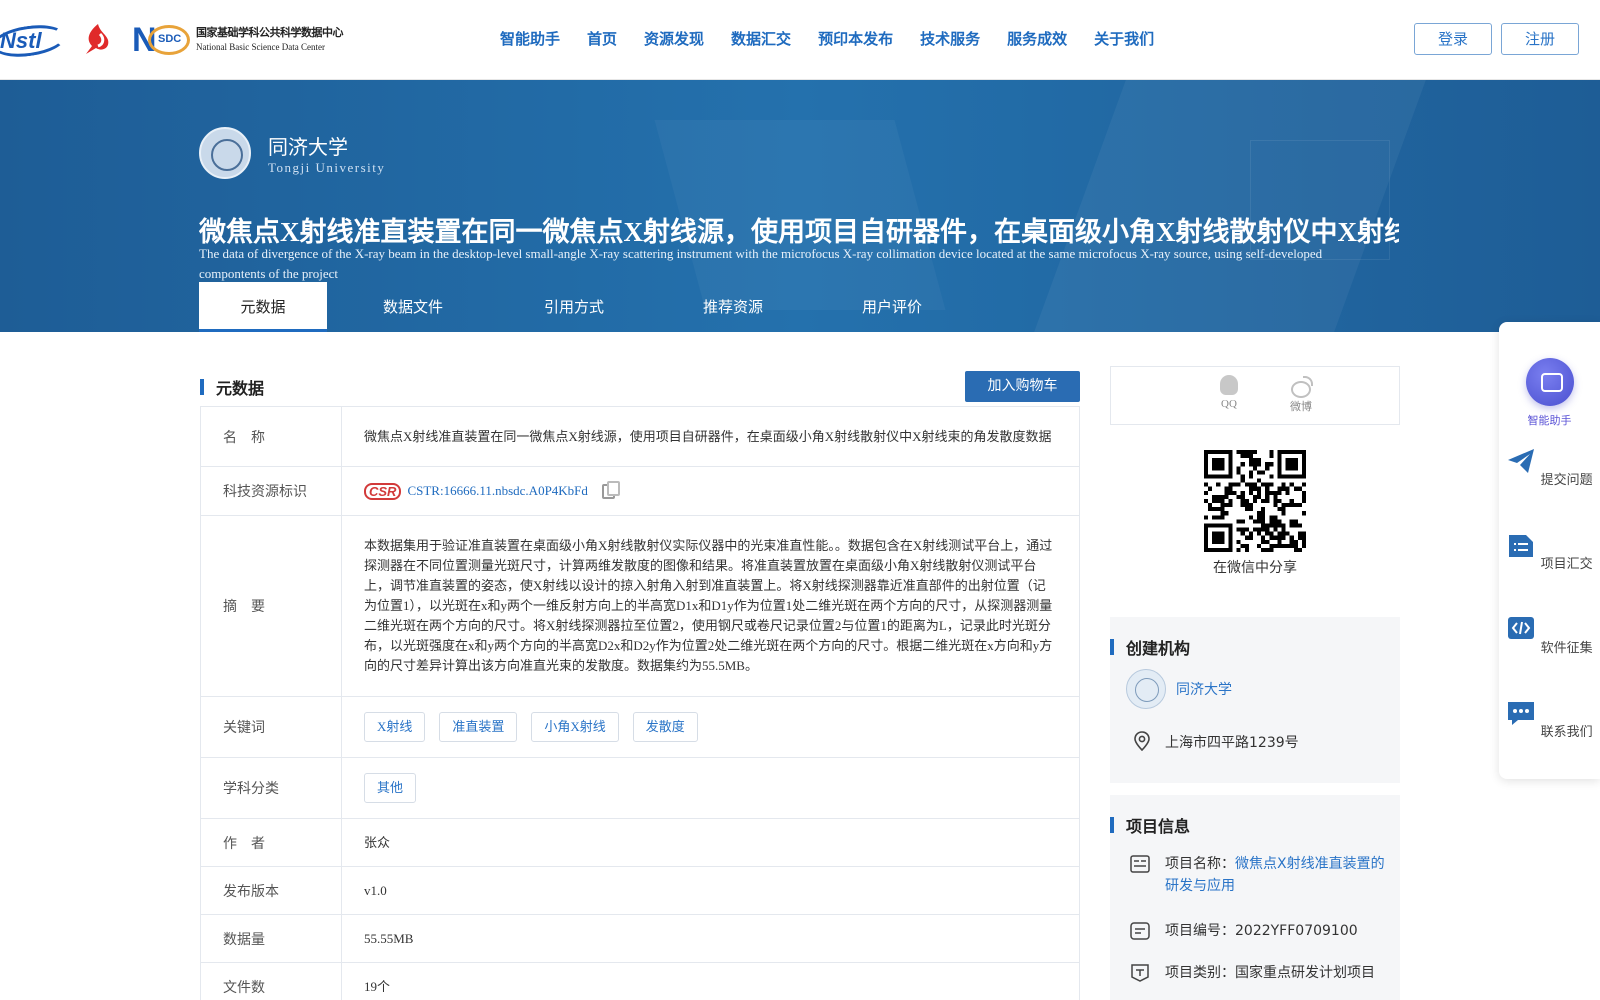 Image resolution: width=1600 pixels, height=1000 pixels. What do you see at coordinates (375, 890) in the screenshot?
I see `version-value: v1.0` at bounding box center [375, 890].